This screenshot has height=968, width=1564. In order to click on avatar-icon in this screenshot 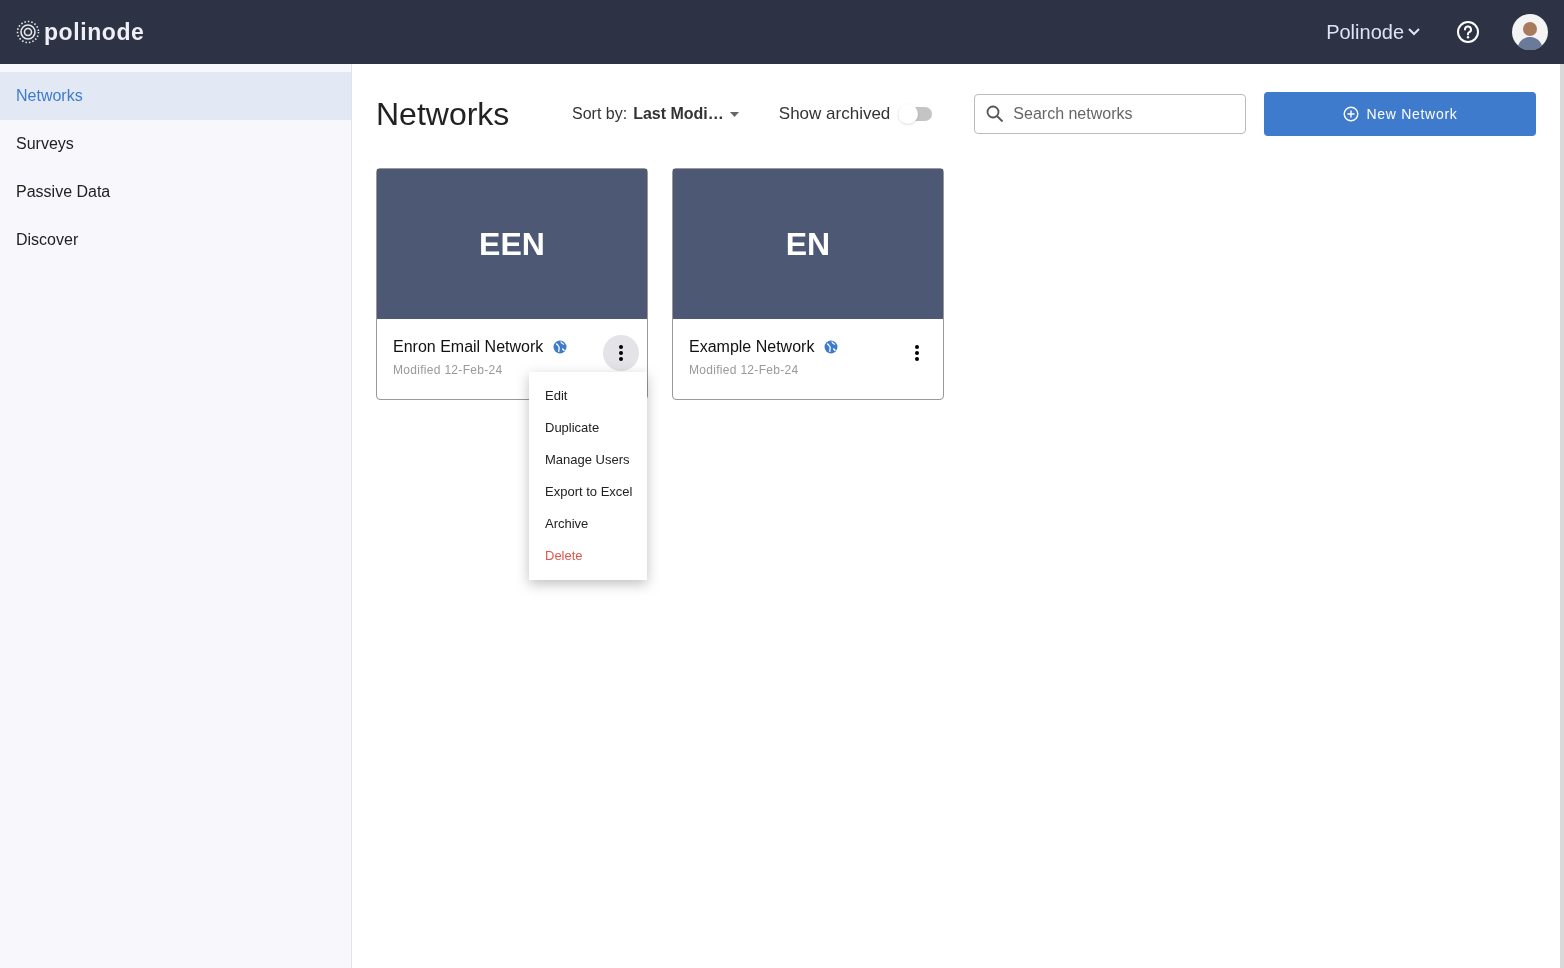, I will do `click(1530, 32)`.